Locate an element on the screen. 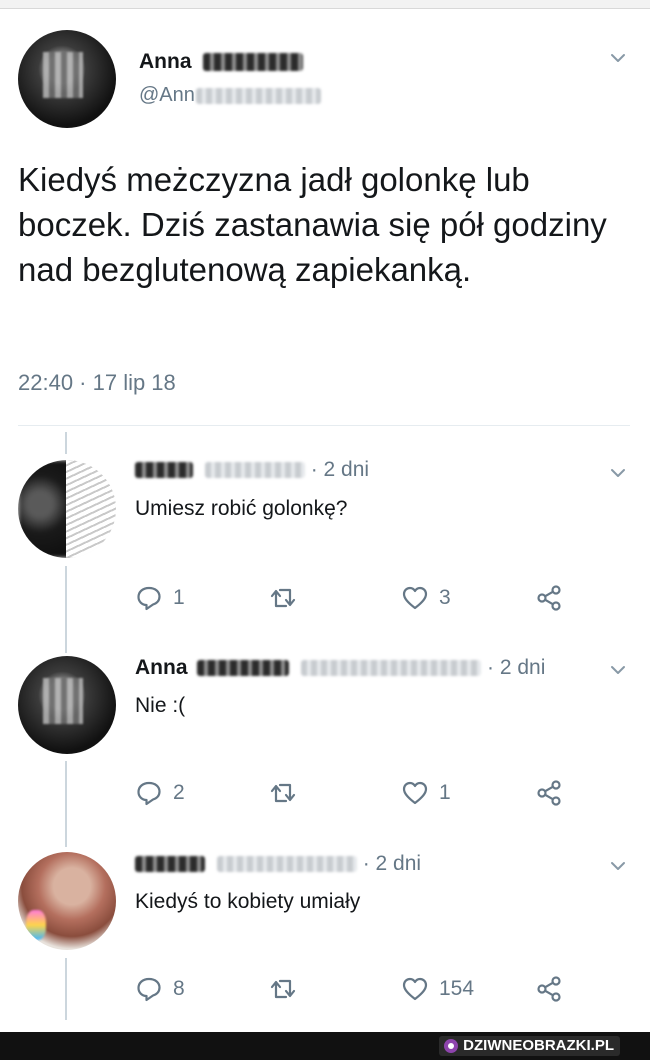 This screenshot has height=1060, width=650. watermark-text: DZIWNEOBRAZKI.PL is located at coordinates (538, 1045).